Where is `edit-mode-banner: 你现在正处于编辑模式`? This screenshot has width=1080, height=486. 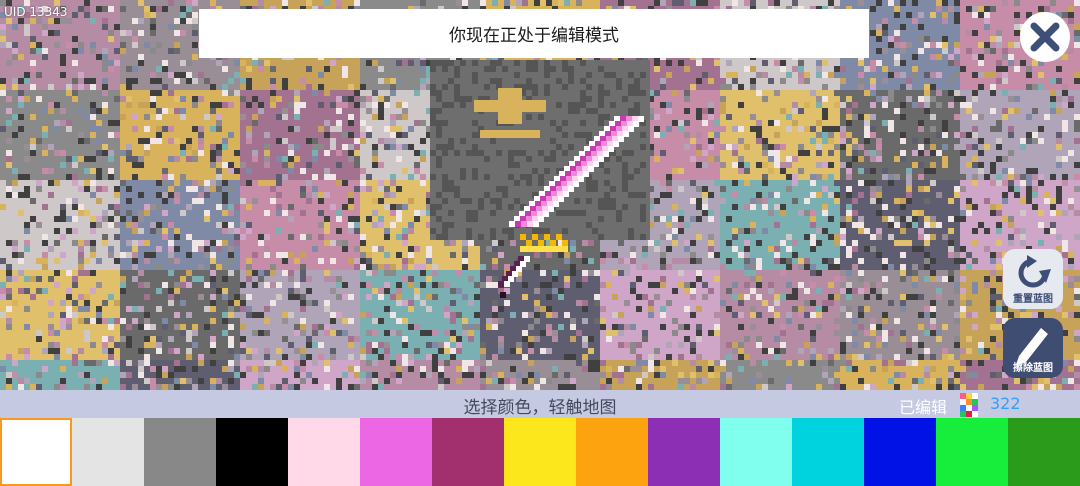 edit-mode-banner: 你现在正处于编辑模式 is located at coordinates (534, 33).